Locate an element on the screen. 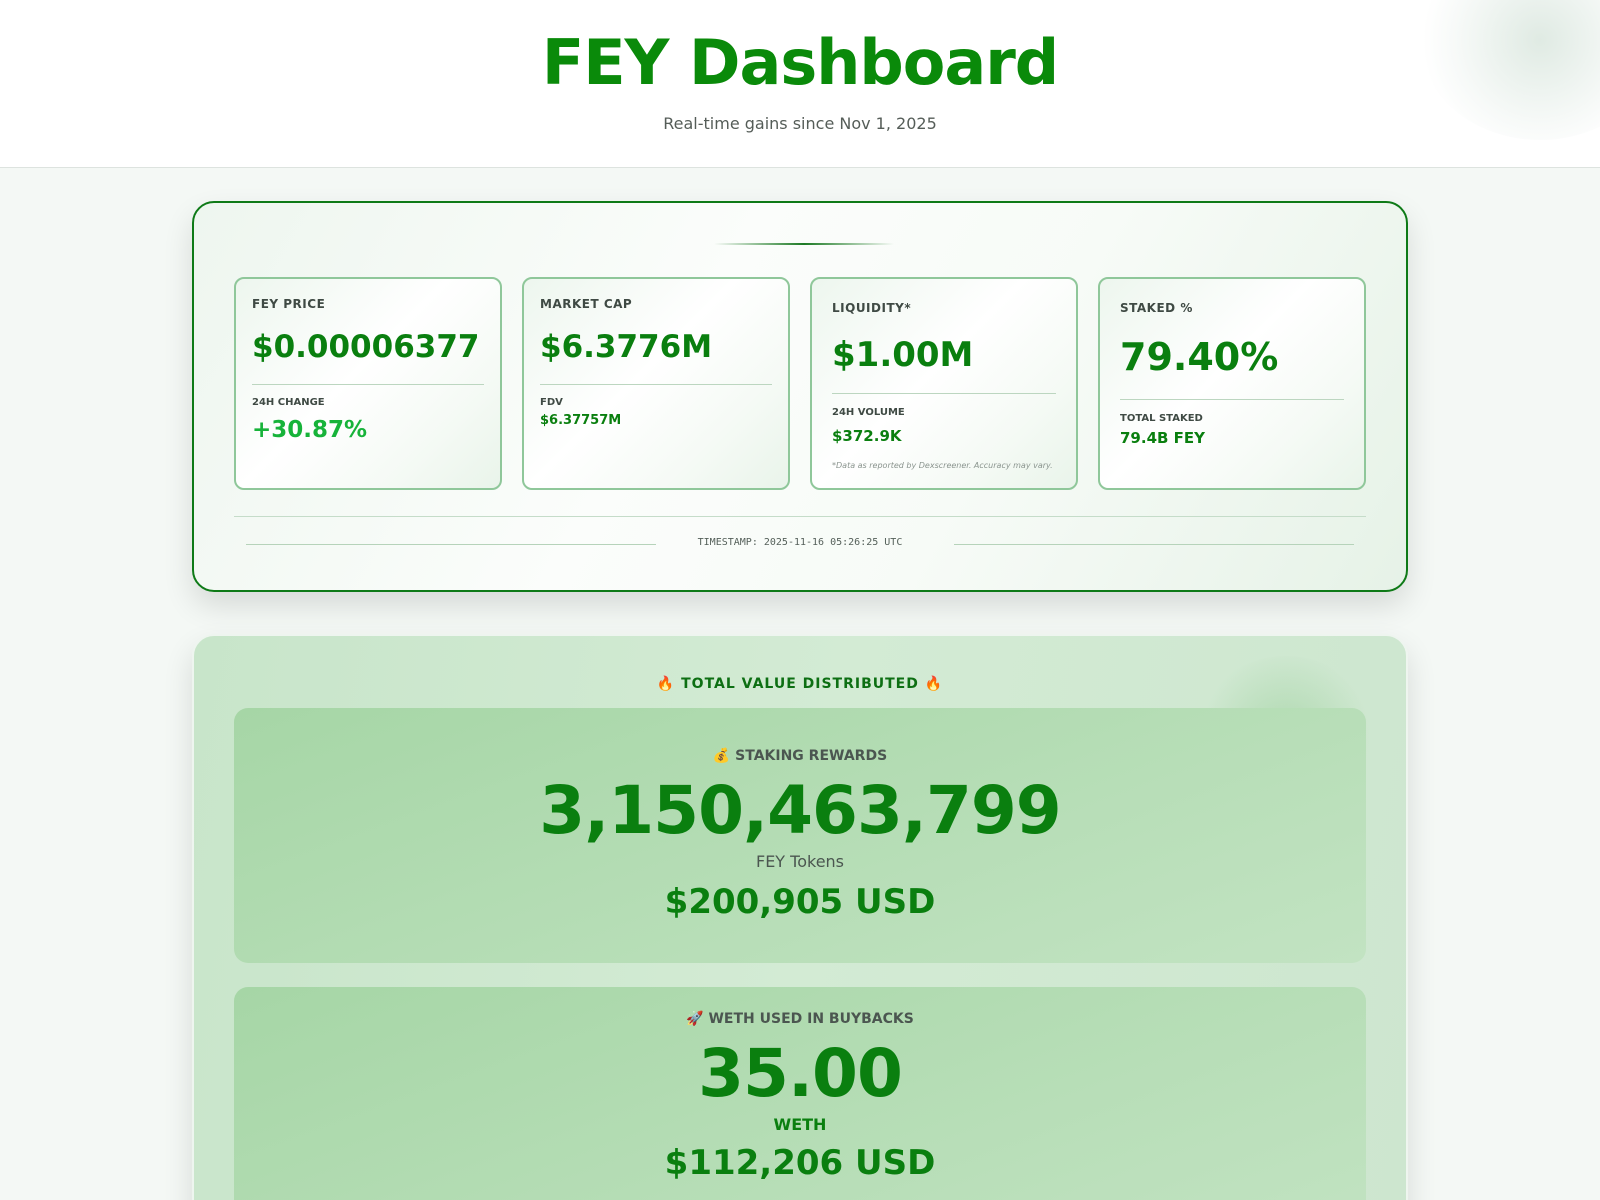 This screenshot has height=1200, width=1600. stat-sub-value: $372.9K is located at coordinates (867, 436).